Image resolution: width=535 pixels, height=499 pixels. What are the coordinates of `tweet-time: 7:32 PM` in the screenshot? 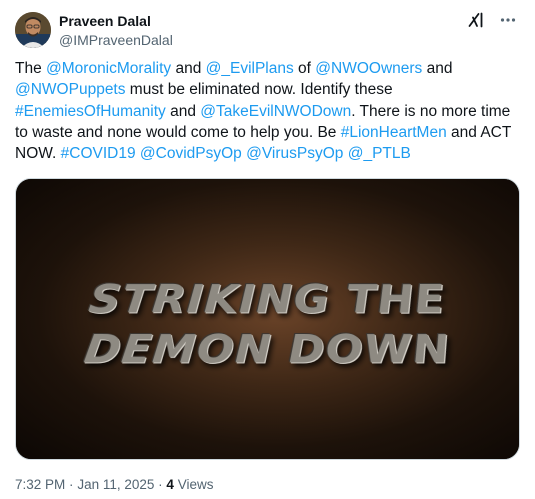 It's located at (40, 484).